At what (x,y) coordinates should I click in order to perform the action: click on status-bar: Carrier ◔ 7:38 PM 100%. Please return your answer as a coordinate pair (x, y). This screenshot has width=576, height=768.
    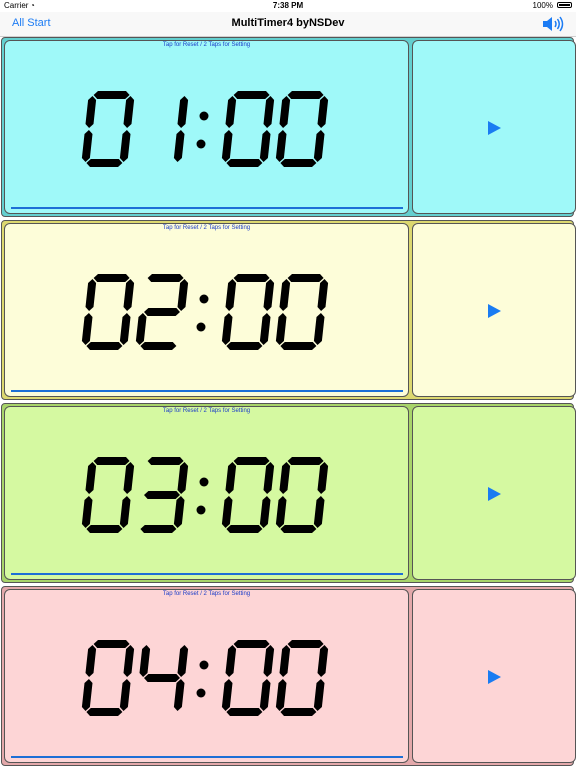
    Looking at the image, I should click on (288, 6).